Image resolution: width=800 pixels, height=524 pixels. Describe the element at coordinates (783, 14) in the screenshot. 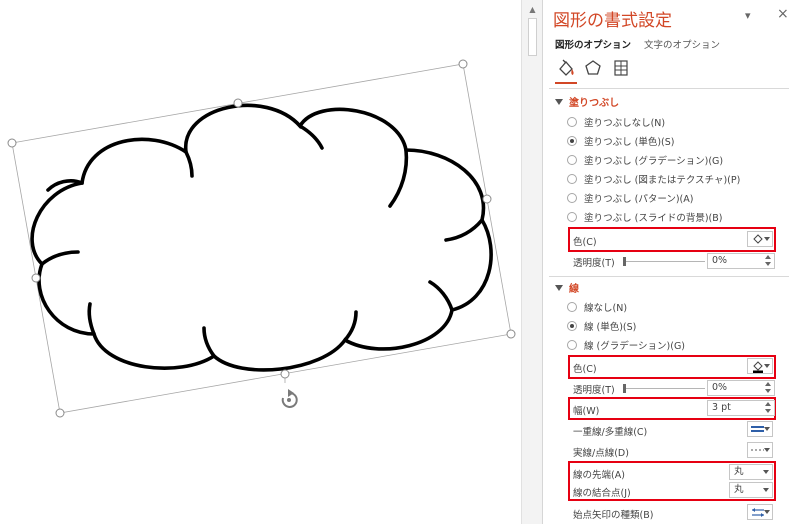

I see `close-icon: ×` at that location.